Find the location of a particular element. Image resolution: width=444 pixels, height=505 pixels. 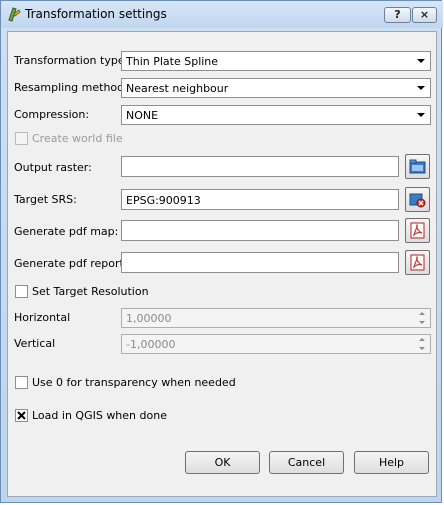

folder-browse-icon is located at coordinates (417, 166).